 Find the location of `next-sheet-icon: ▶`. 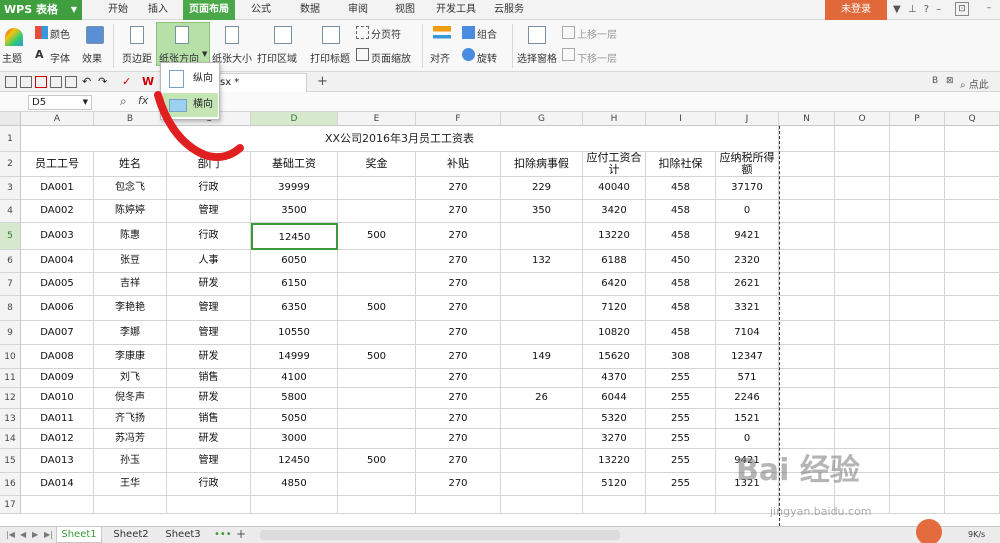

next-sheet-icon: ▶ is located at coordinates (35, 534).